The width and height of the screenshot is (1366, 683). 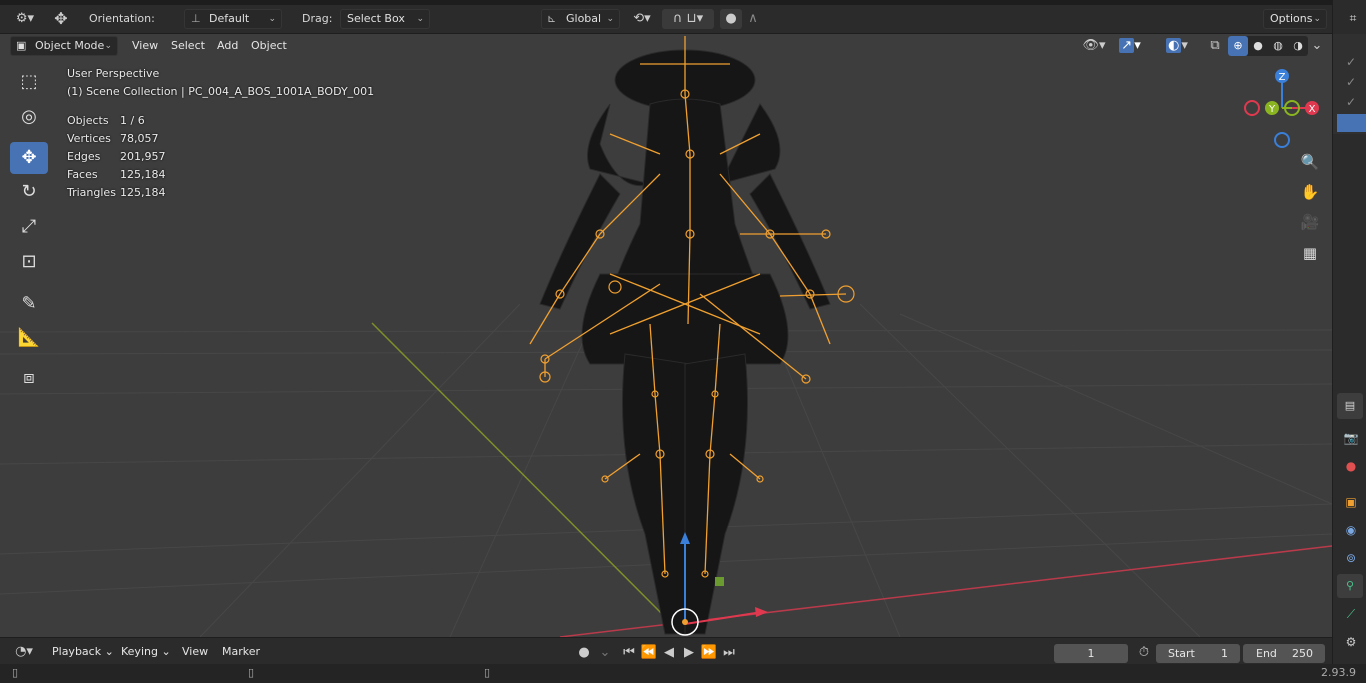 What do you see at coordinates (24, 652) in the screenshot?
I see `timeline-editor-type-icon: ◔▾` at bounding box center [24, 652].